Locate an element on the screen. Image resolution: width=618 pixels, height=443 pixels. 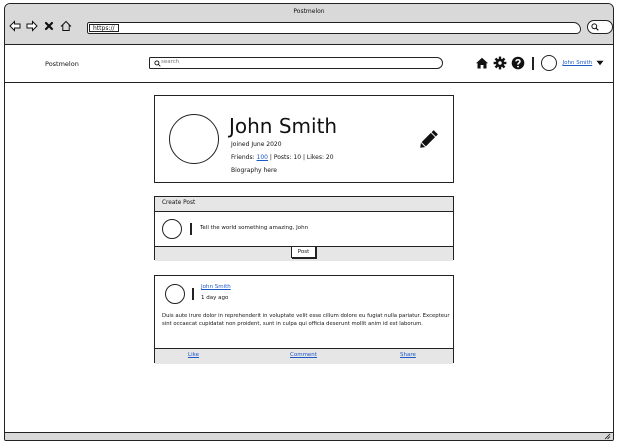
close-x-icon is located at coordinates (49, 26).